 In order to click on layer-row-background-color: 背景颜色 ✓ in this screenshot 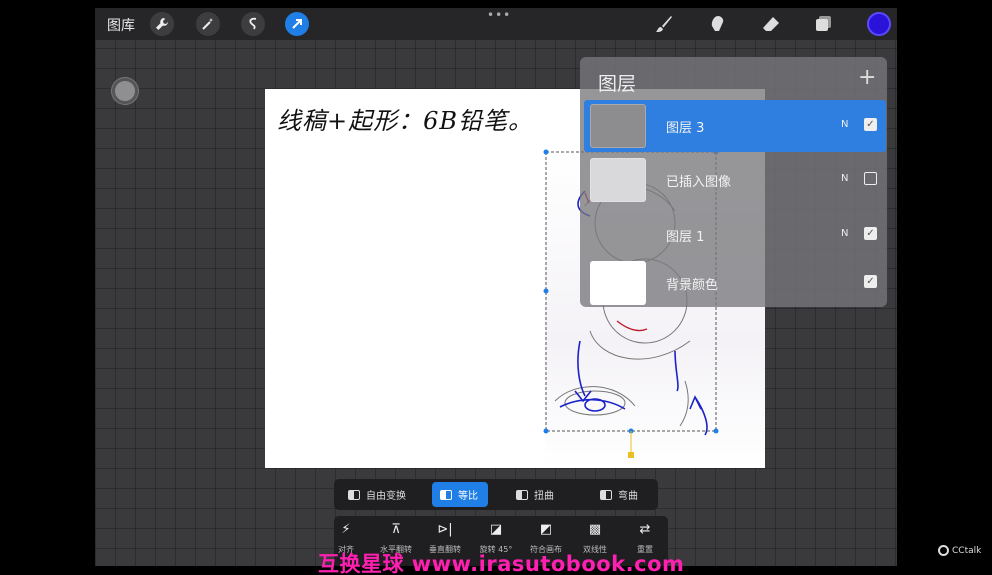, I will do `click(735, 283)`.